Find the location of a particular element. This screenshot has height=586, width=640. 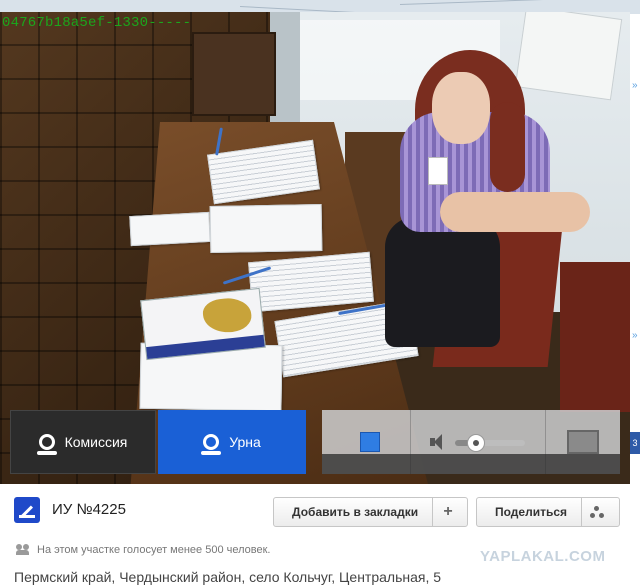

add-bookmark-button: Добавить в закладки + is located at coordinates (370, 512).